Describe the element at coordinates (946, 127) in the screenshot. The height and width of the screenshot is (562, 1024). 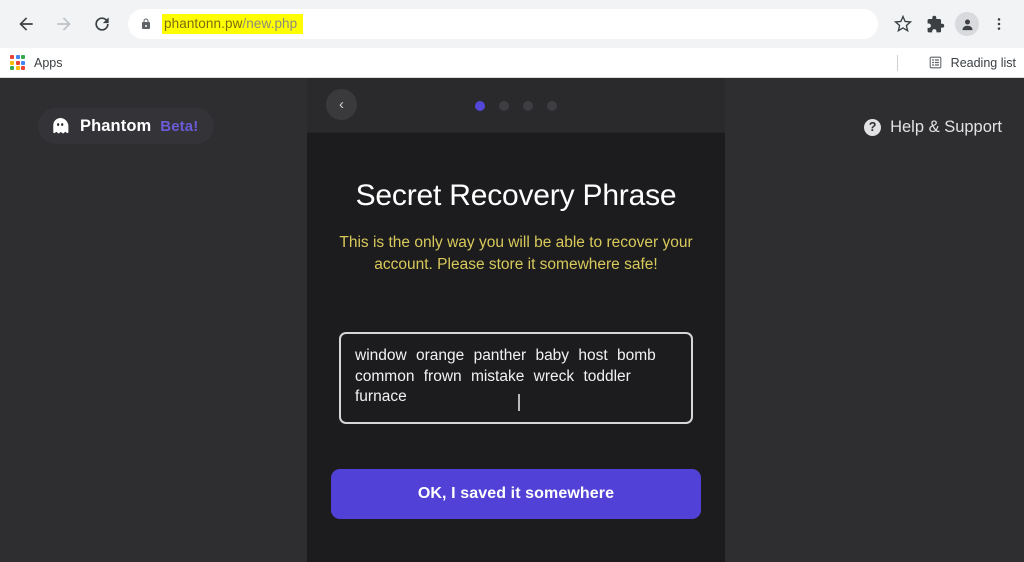
I see `help-and-support-label: Help & Support` at that location.